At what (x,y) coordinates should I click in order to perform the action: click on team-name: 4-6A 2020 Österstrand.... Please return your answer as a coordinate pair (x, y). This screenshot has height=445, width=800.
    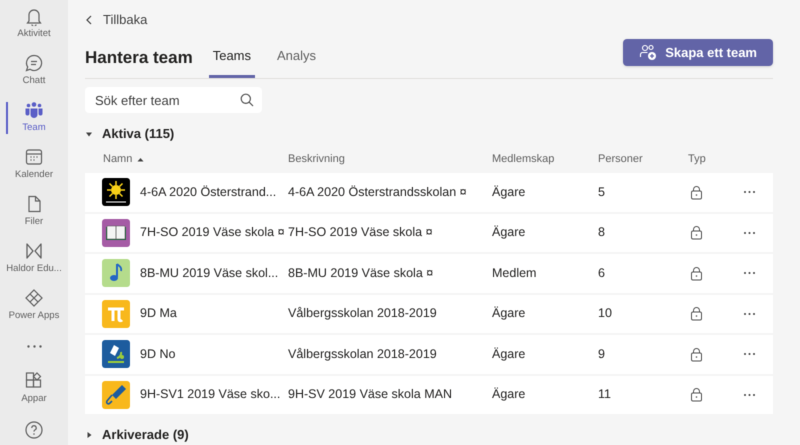
    Looking at the image, I should click on (208, 192).